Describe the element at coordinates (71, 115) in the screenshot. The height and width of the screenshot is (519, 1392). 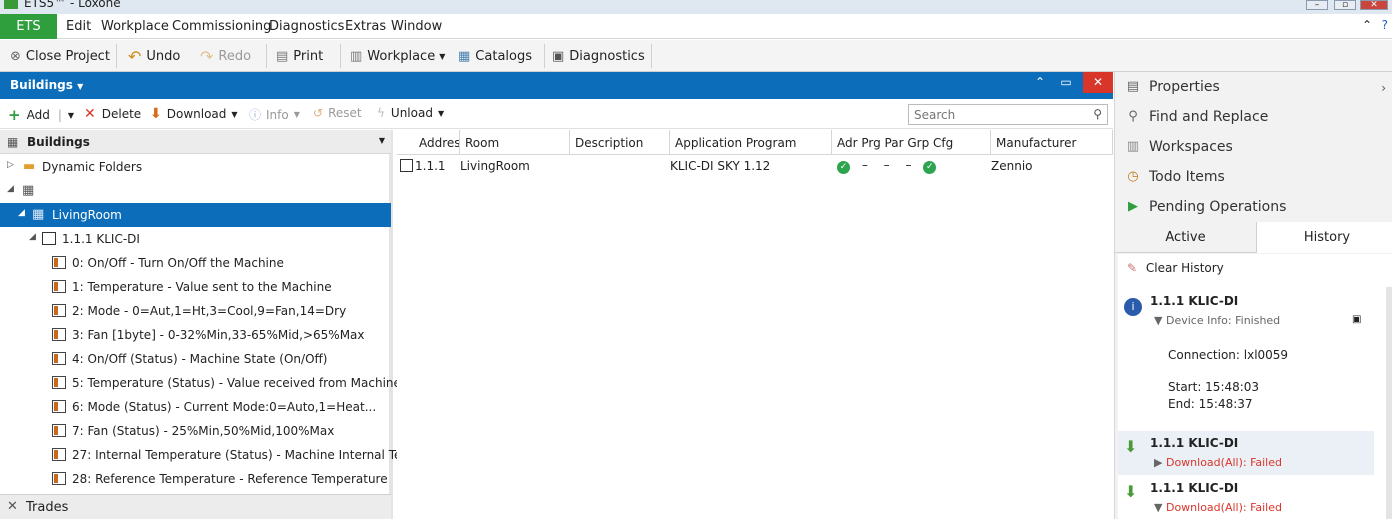
I see `add-dropdown-icon: ▼` at that location.